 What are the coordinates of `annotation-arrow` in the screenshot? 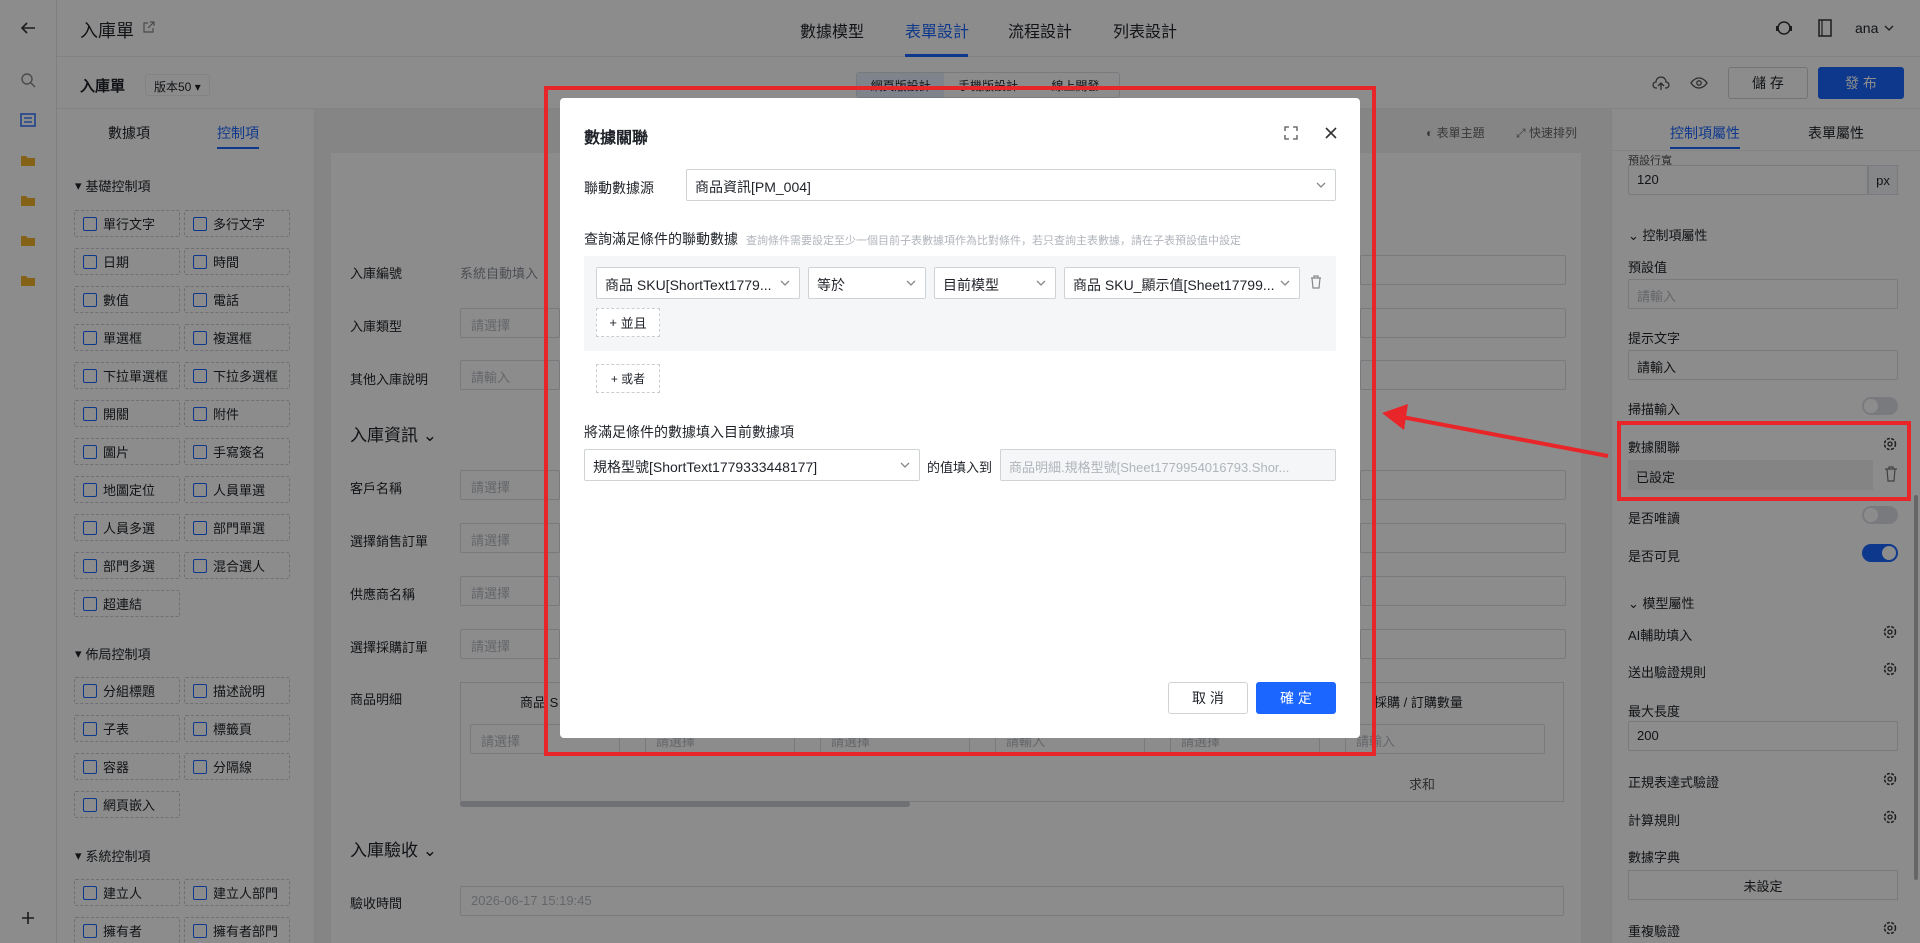 It's located at (1495, 431).